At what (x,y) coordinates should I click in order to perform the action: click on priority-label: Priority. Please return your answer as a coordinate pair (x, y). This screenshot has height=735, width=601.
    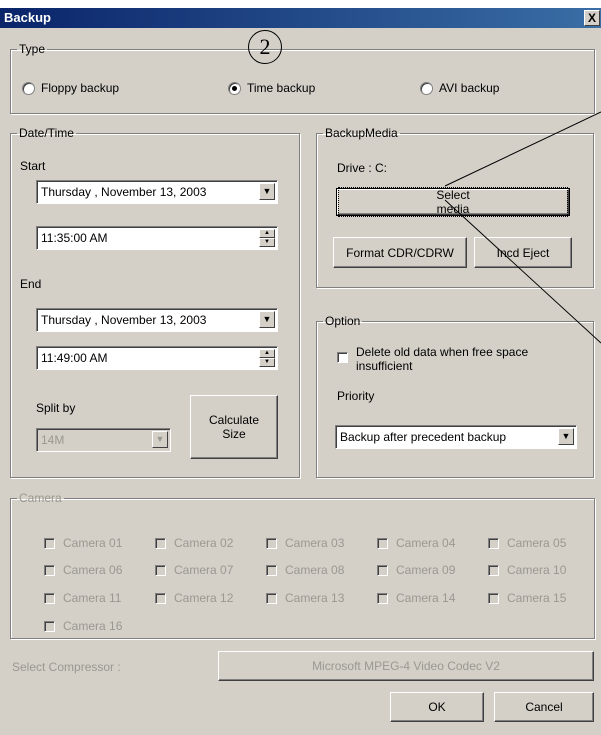
    Looking at the image, I should click on (356, 396).